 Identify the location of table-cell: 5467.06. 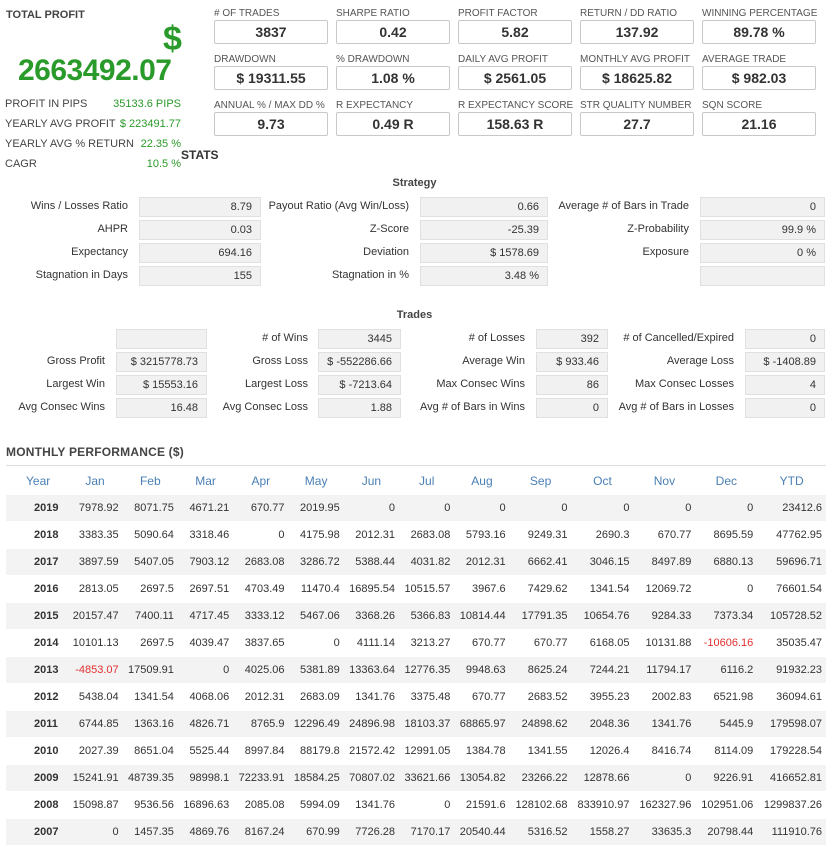
(315, 616).